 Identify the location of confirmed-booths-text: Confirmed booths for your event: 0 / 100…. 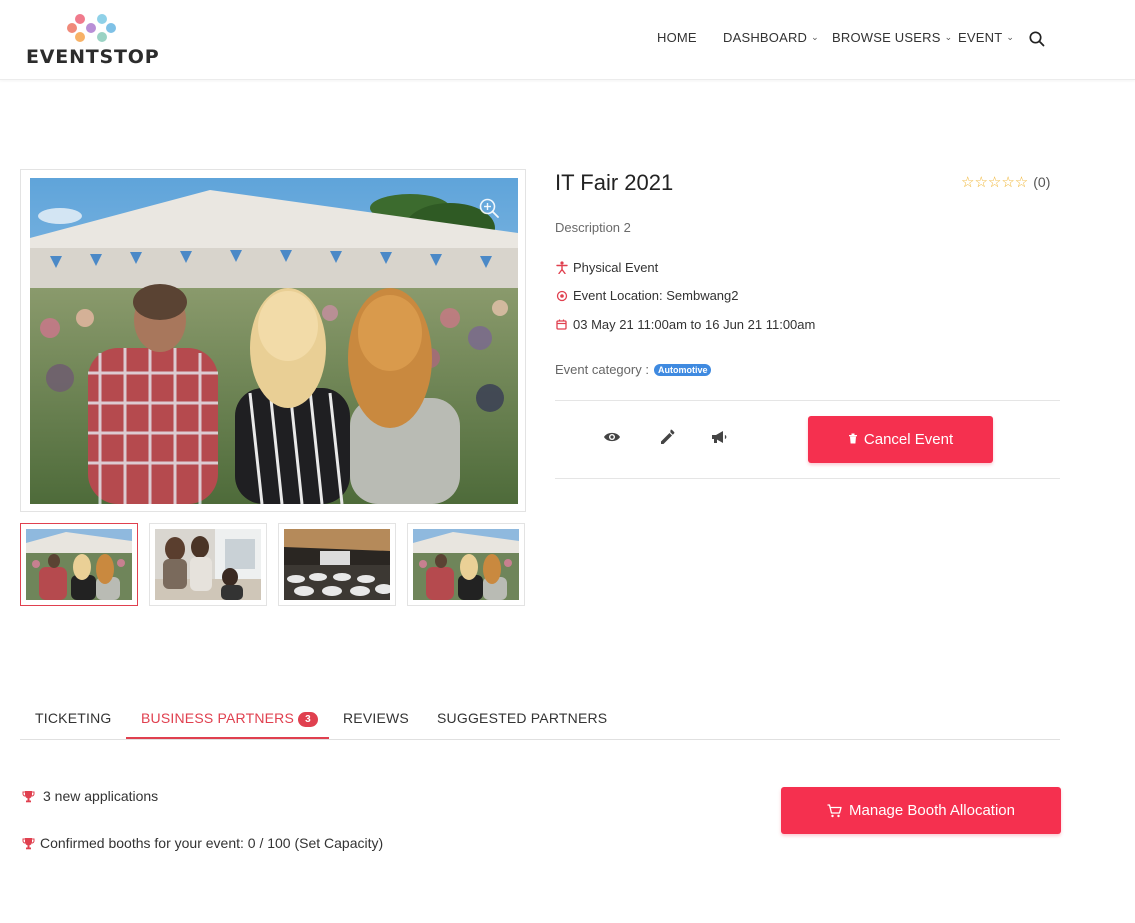
(211, 843).